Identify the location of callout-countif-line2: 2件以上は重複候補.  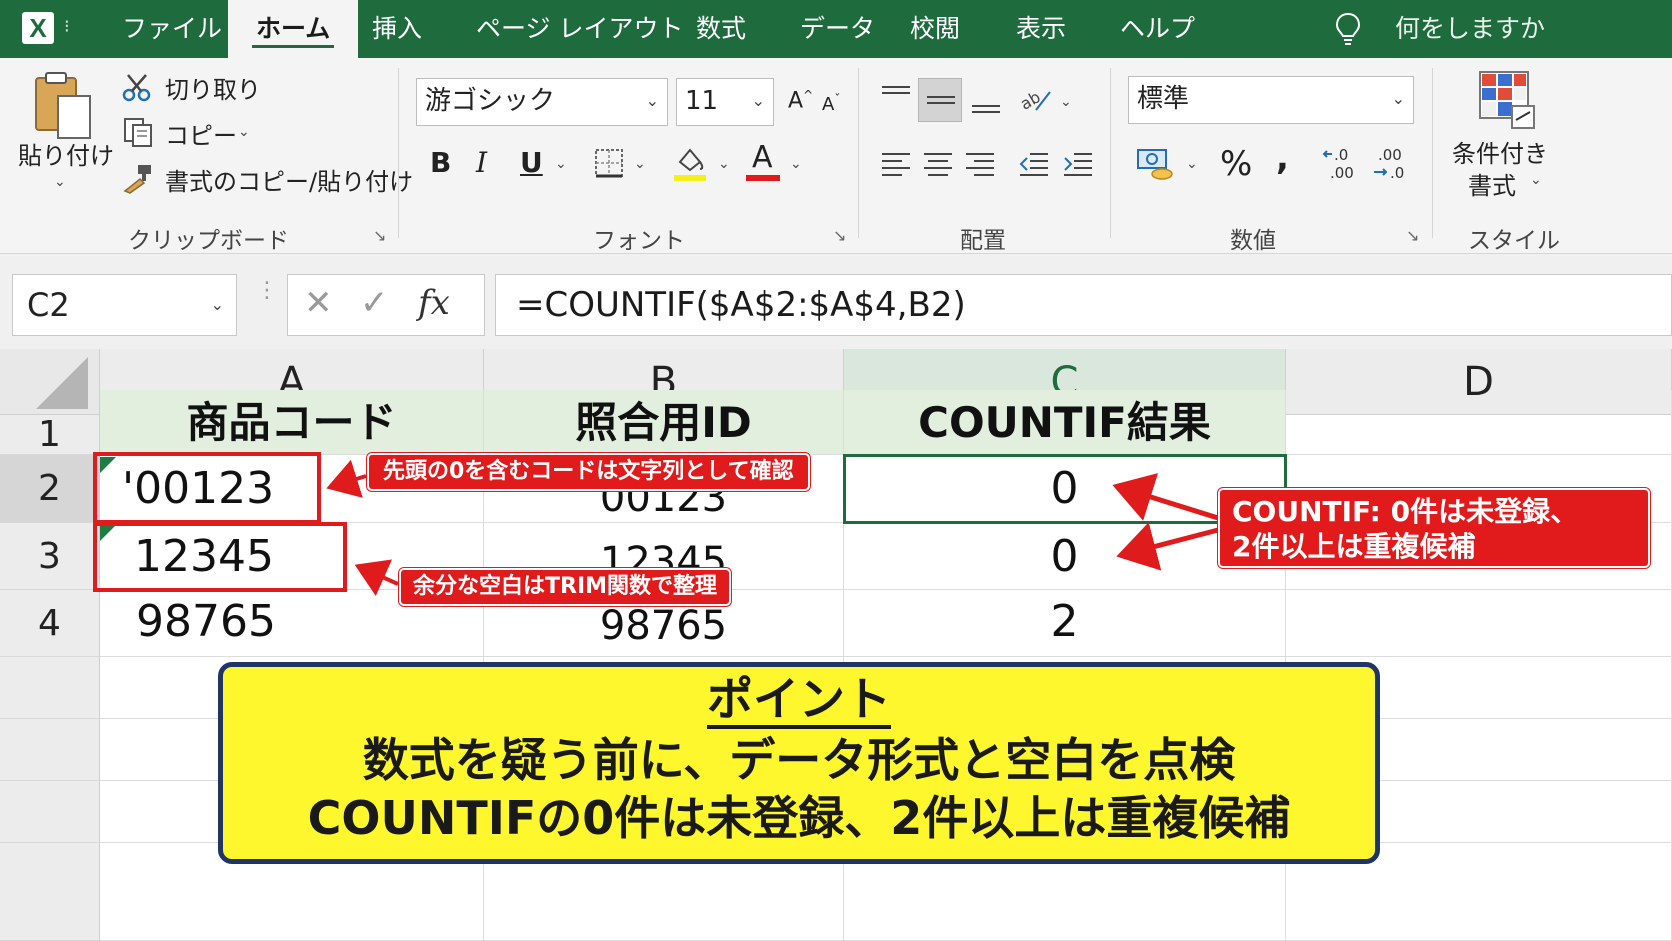
(1354, 546).